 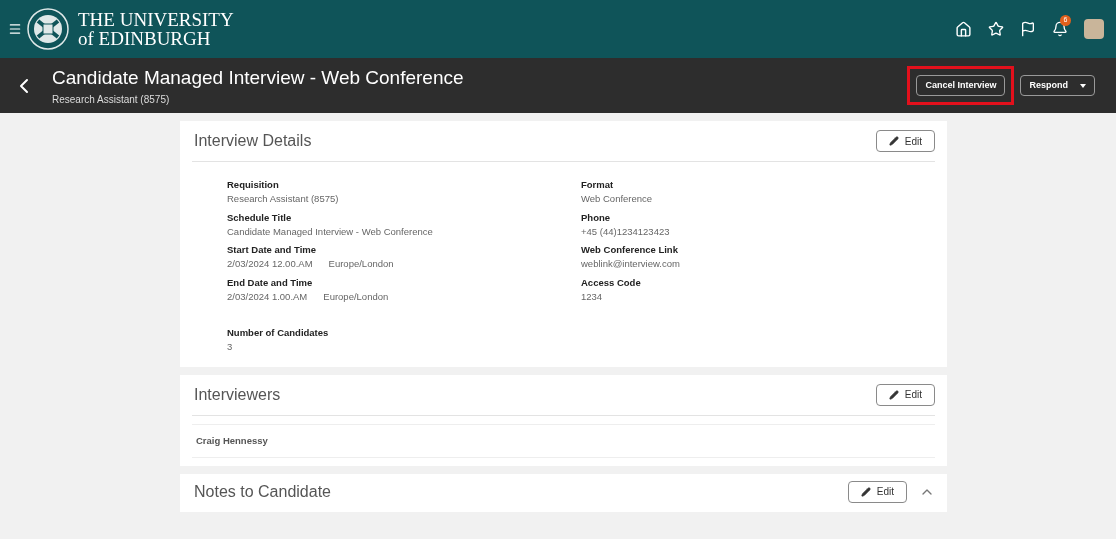 What do you see at coordinates (596, 217) in the screenshot?
I see `field-label: Phone` at bounding box center [596, 217].